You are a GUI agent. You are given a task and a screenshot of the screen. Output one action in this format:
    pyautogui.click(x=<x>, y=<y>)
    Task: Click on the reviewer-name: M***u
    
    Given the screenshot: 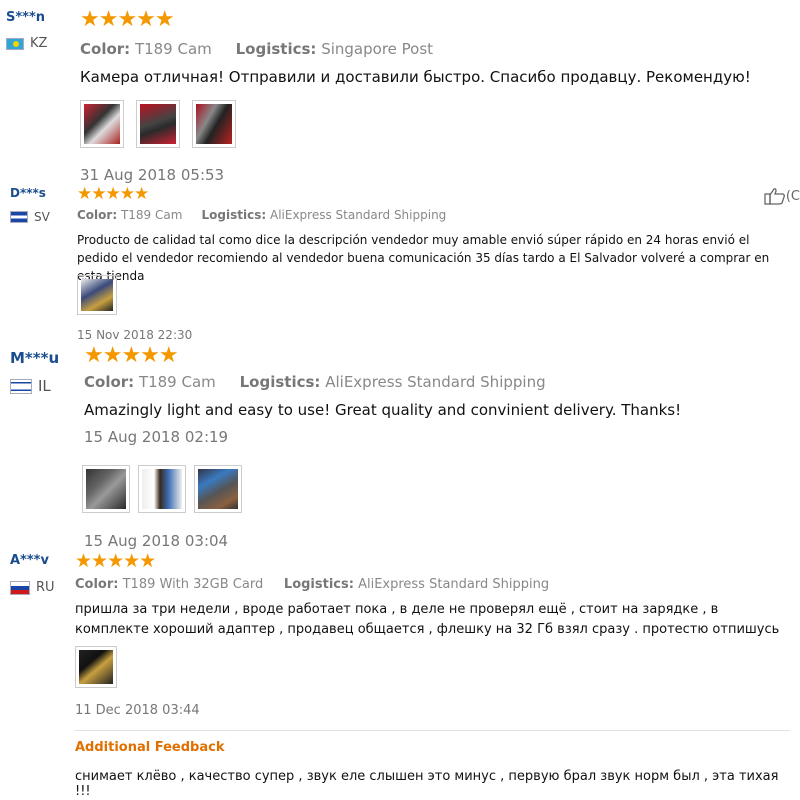 What is the action you would take?
    pyautogui.click(x=34, y=358)
    